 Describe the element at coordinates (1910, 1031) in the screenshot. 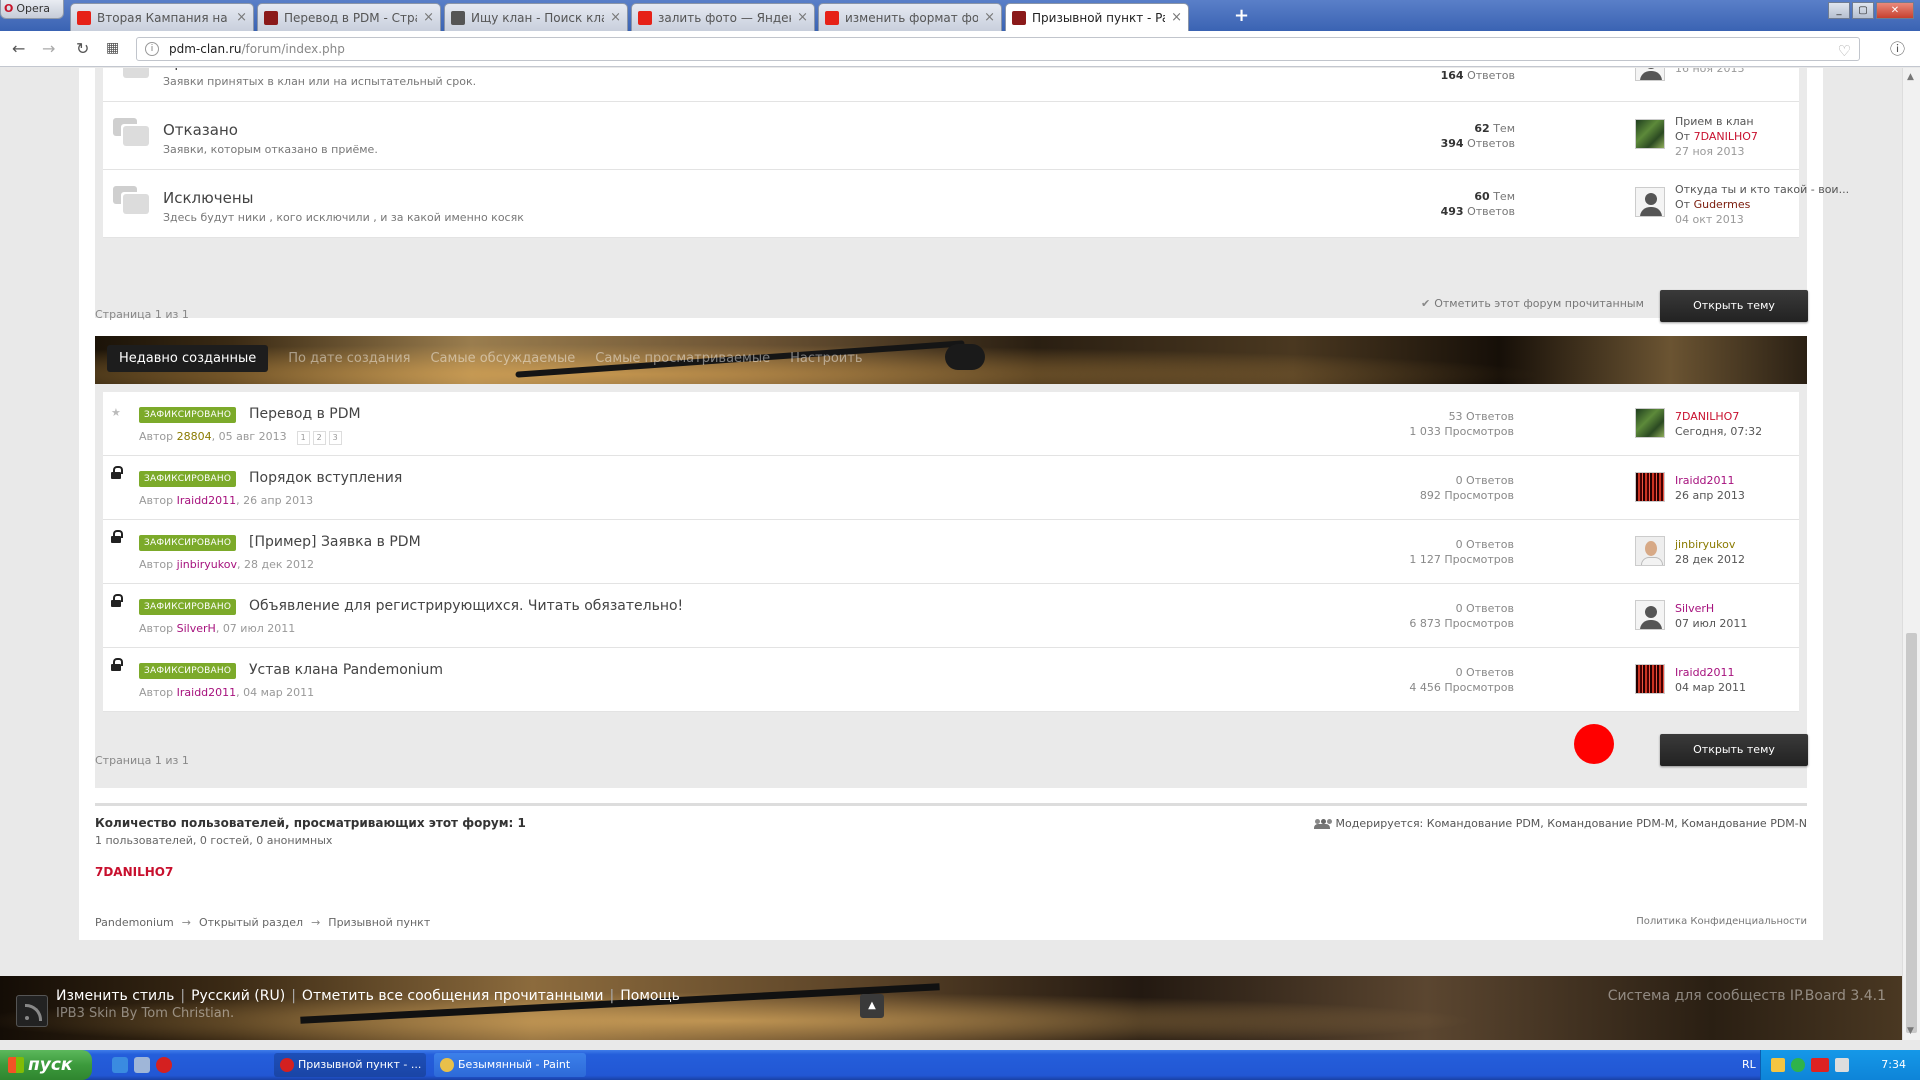

I see `scroll-down-icon: ▼` at that location.